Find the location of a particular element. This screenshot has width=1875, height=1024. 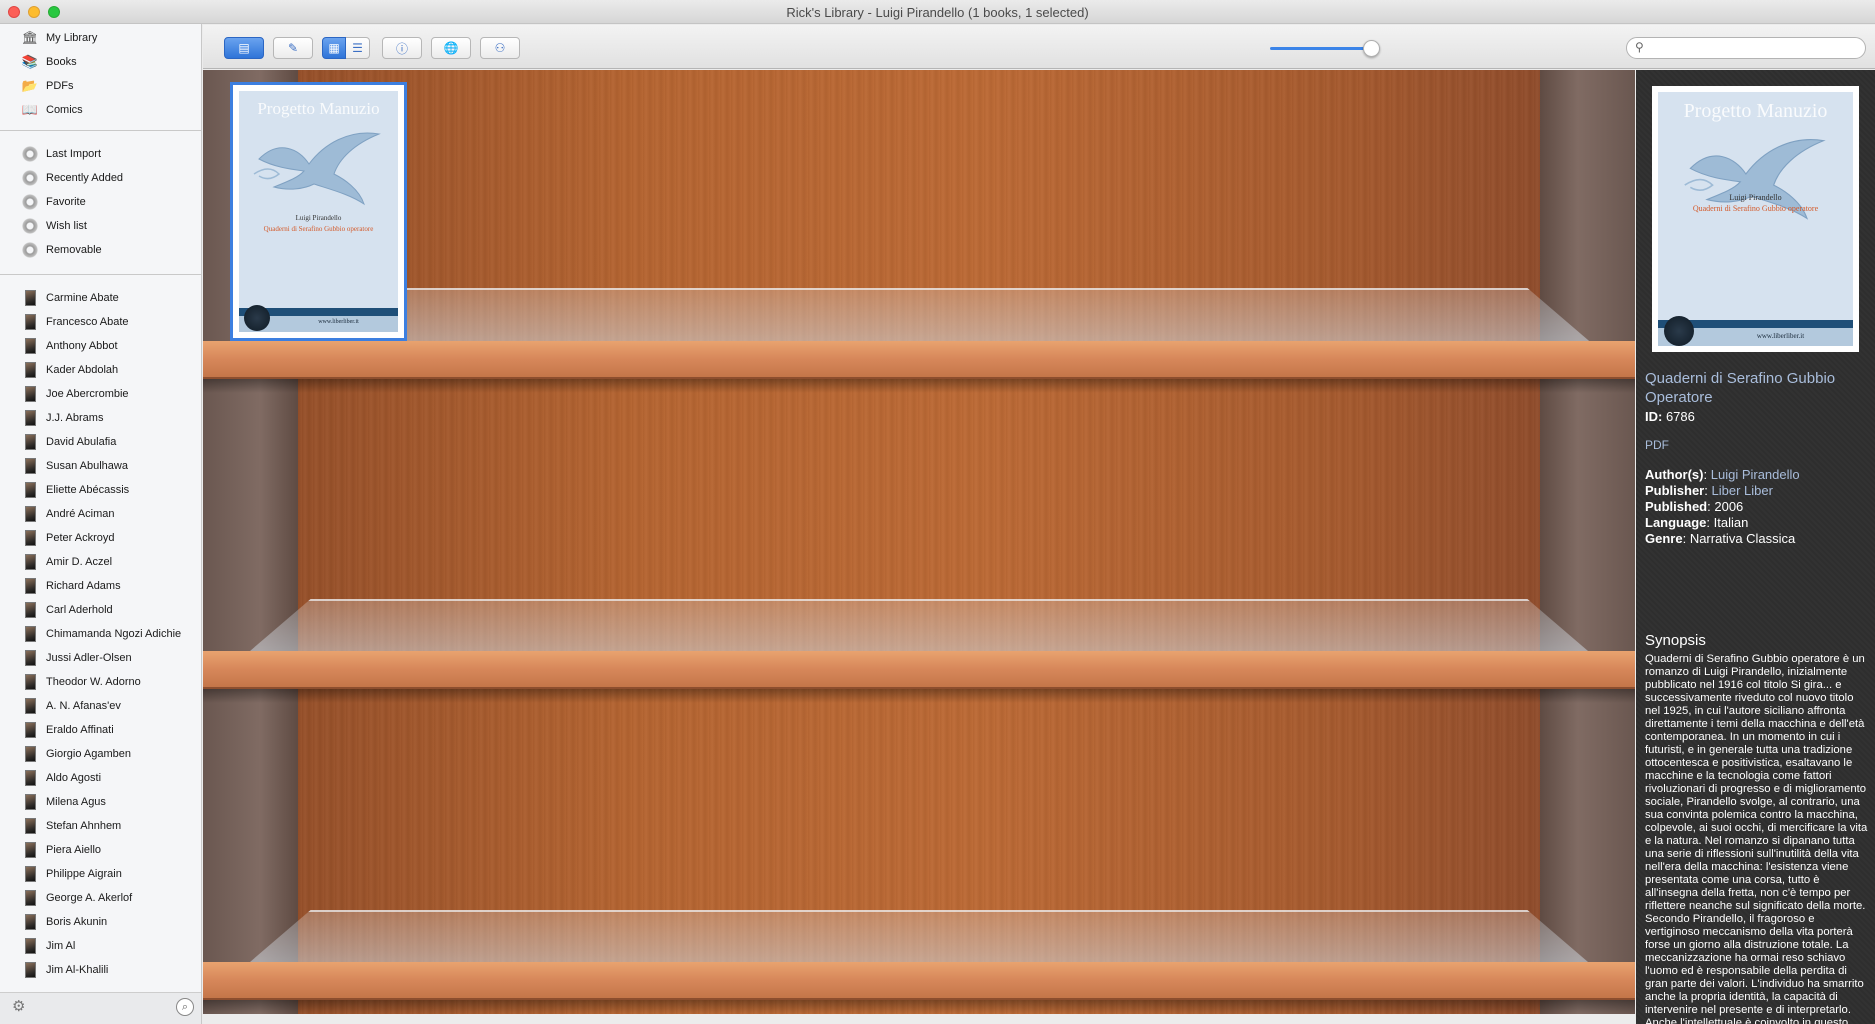

sidebar-author-item: Carl Aderhold is located at coordinates (67, 610).